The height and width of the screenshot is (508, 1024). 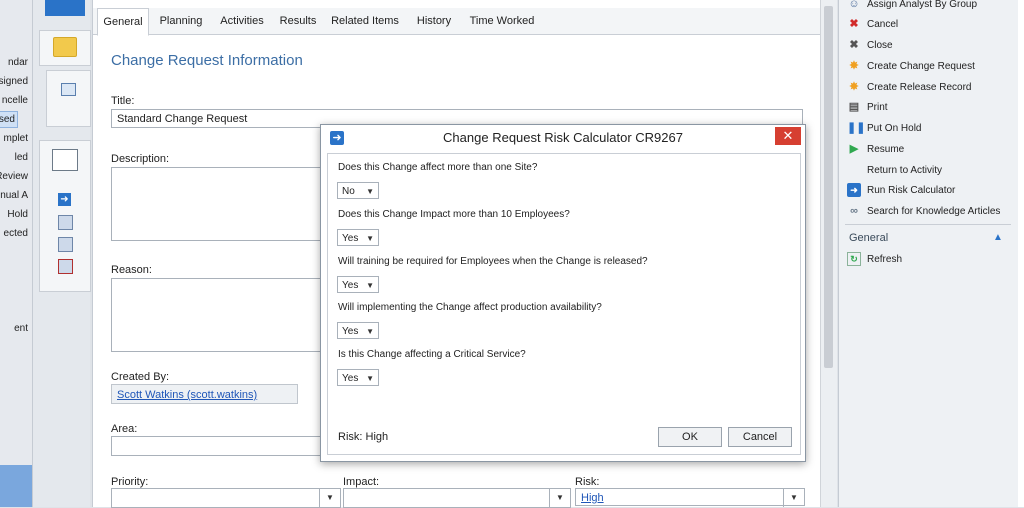 What do you see at coordinates (14, 81) in the screenshot?
I see `nav-item: signed` at bounding box center [14, 81].